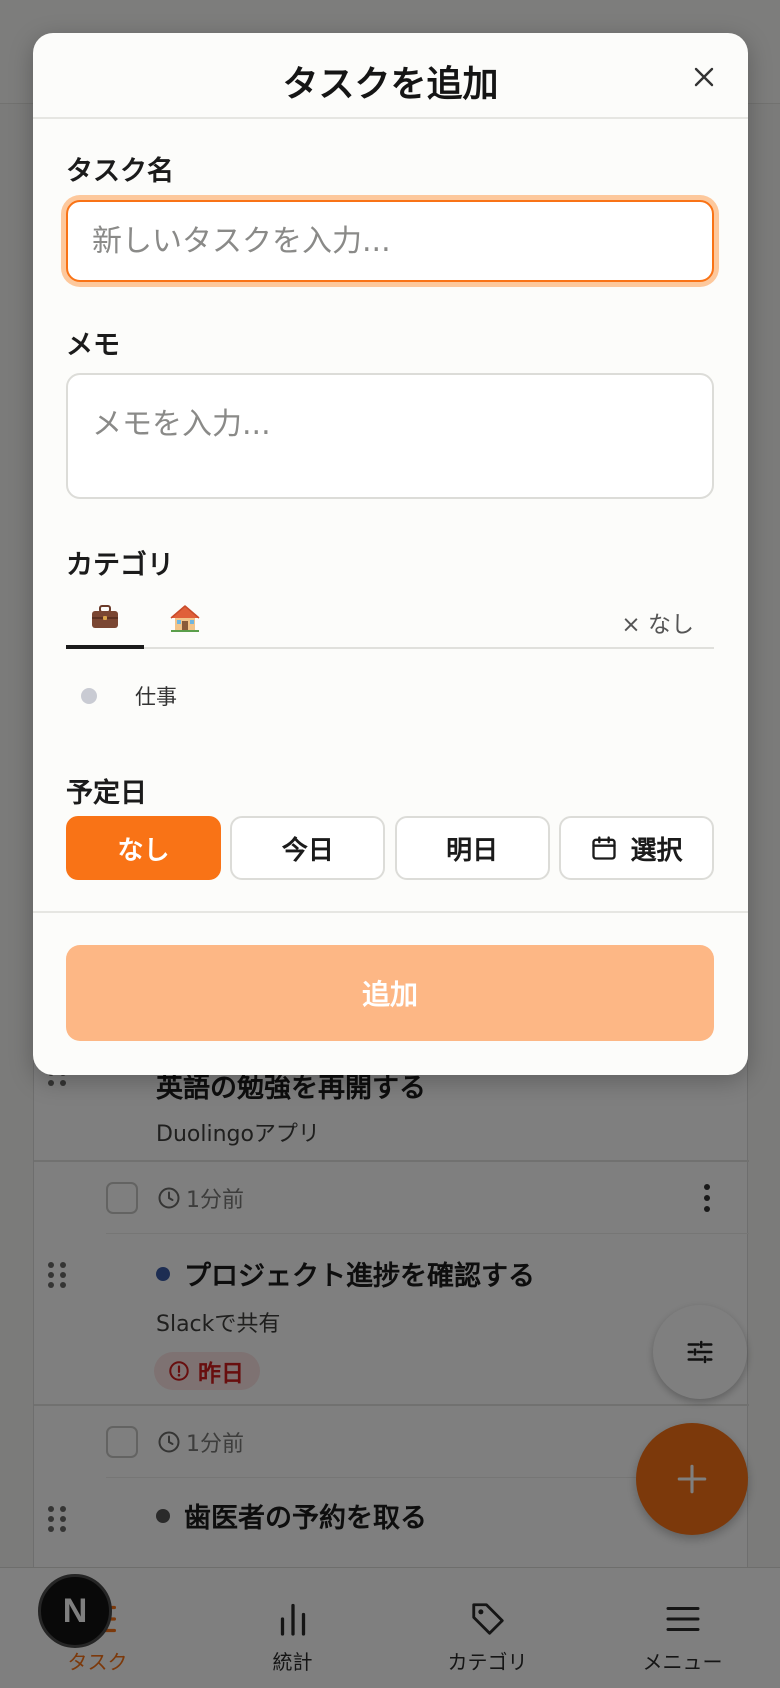 The height and width of the screenshot is (1688, 780). I want to click on category-tab-home, so click(185, 625).